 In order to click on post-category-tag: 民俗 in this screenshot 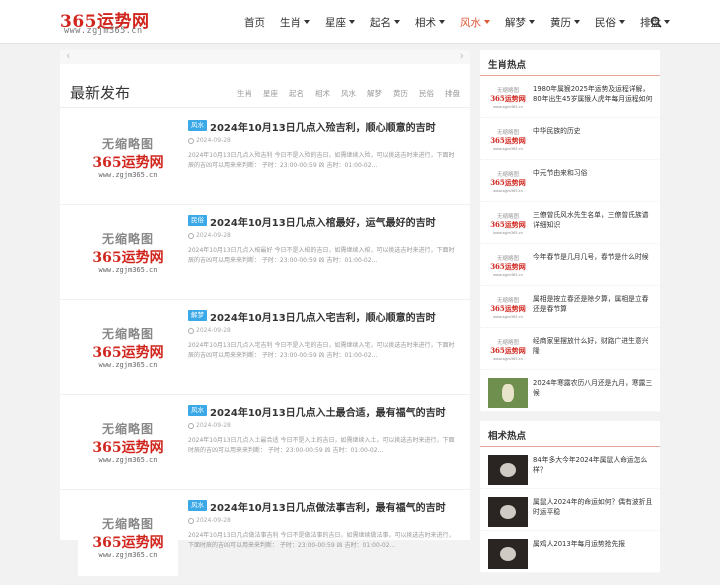, I will do `click(197, 220)`.